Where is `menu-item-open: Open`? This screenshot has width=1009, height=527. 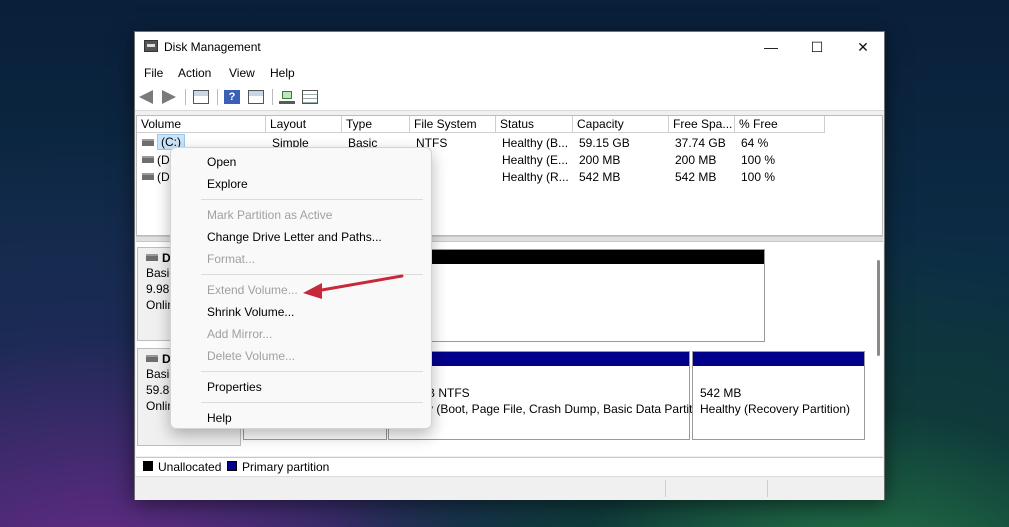
menu-item-open: Open is located at coordinates (221, 162).